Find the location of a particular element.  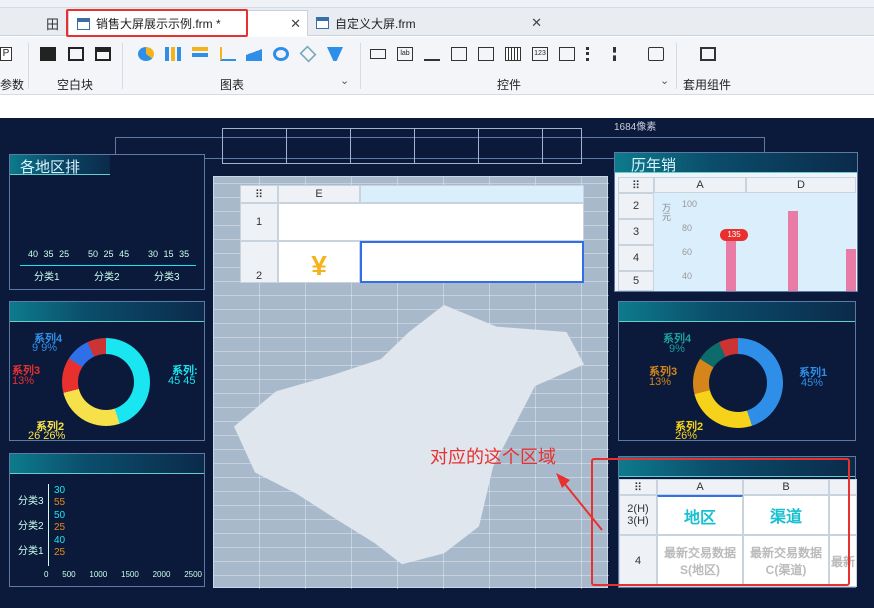

top-toolbar-strip is located at coordinates (437, 4).